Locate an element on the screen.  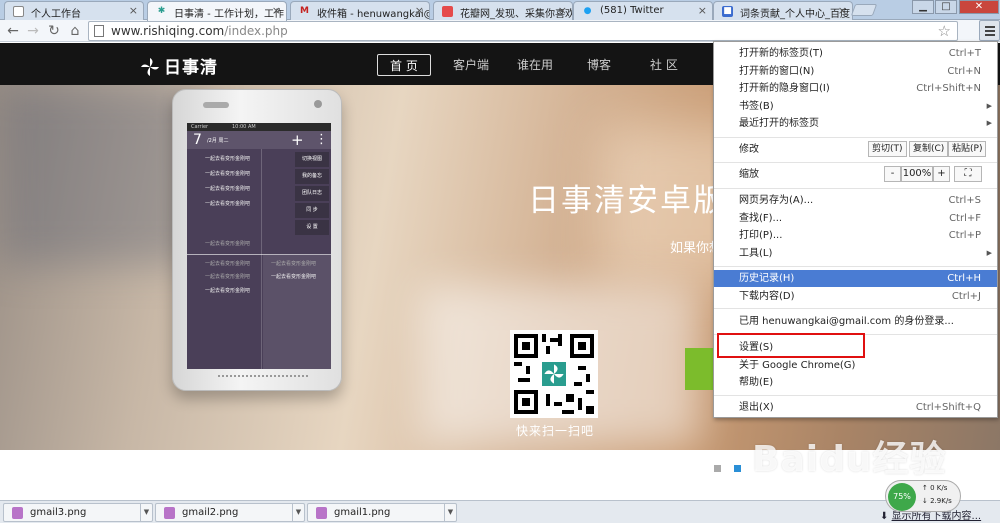
menu-tools: 工具(L) ▶ is located at coordinates (855, 253).